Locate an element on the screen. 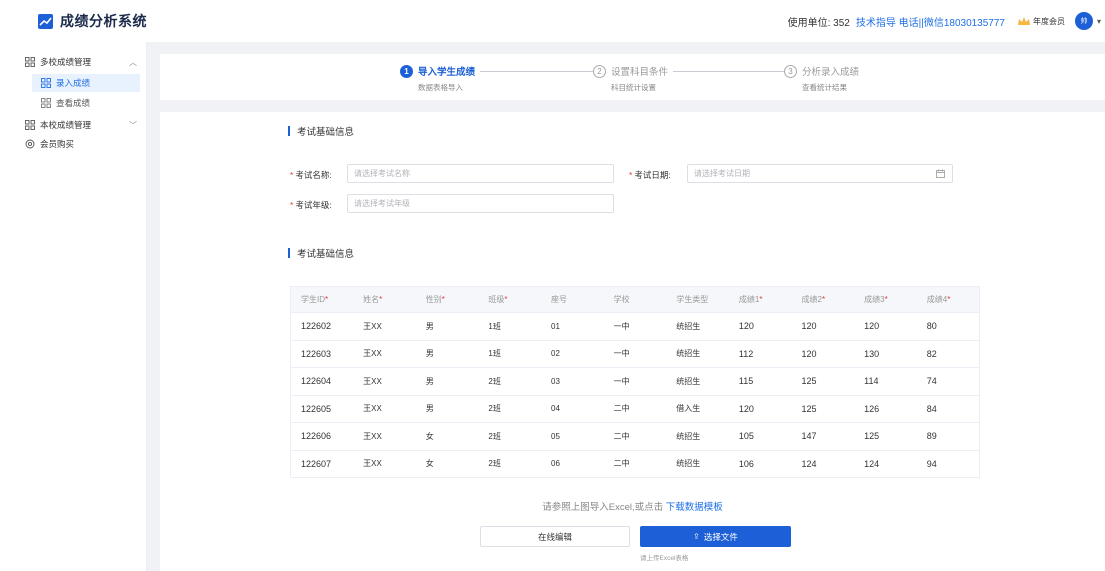 The width and height of the screenshot is (1105, 571). member-badge: 年度会员 is located at coordinates (1041, 21).